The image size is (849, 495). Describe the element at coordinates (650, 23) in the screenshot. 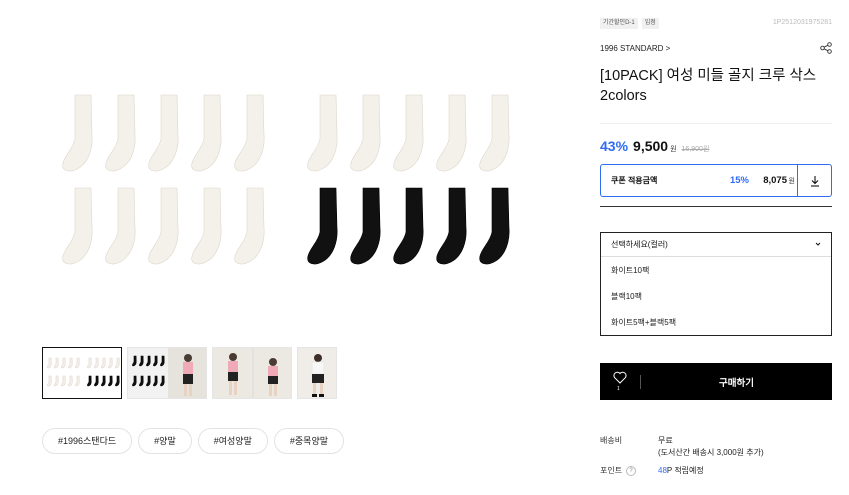

I see `new-badge: 입점` at that location.